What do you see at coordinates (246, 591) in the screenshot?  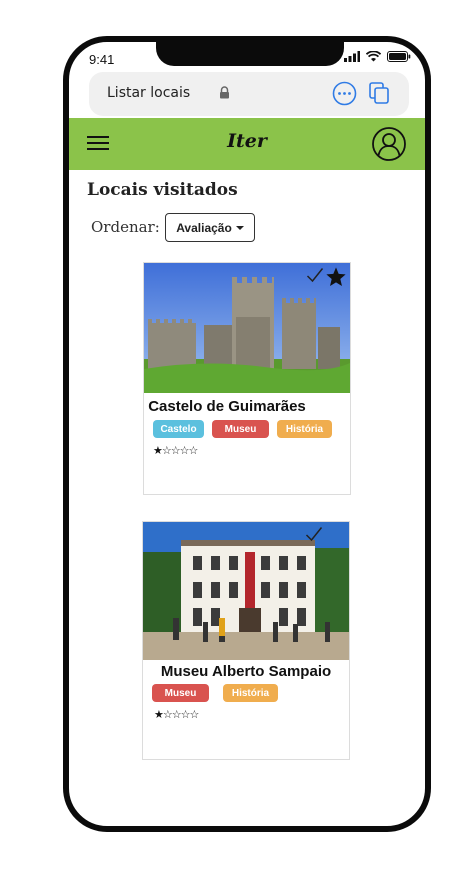 I see `place-photo` at bounding box center [246, 591].